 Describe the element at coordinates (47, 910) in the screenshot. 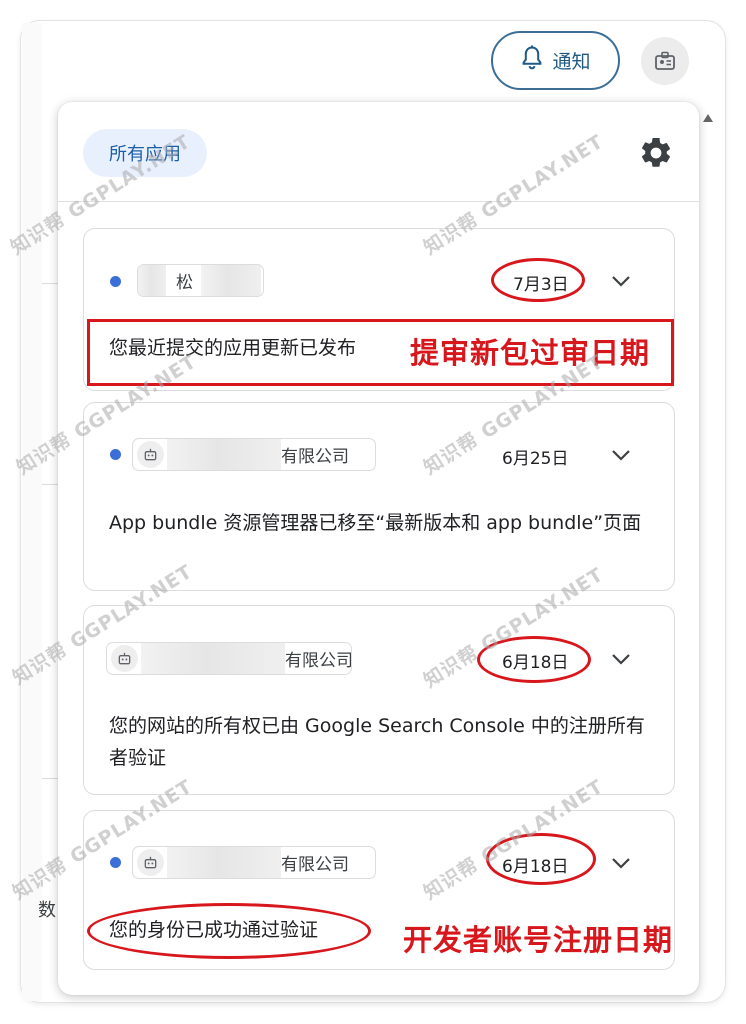

I see `background-partial-text: 数` at that location.